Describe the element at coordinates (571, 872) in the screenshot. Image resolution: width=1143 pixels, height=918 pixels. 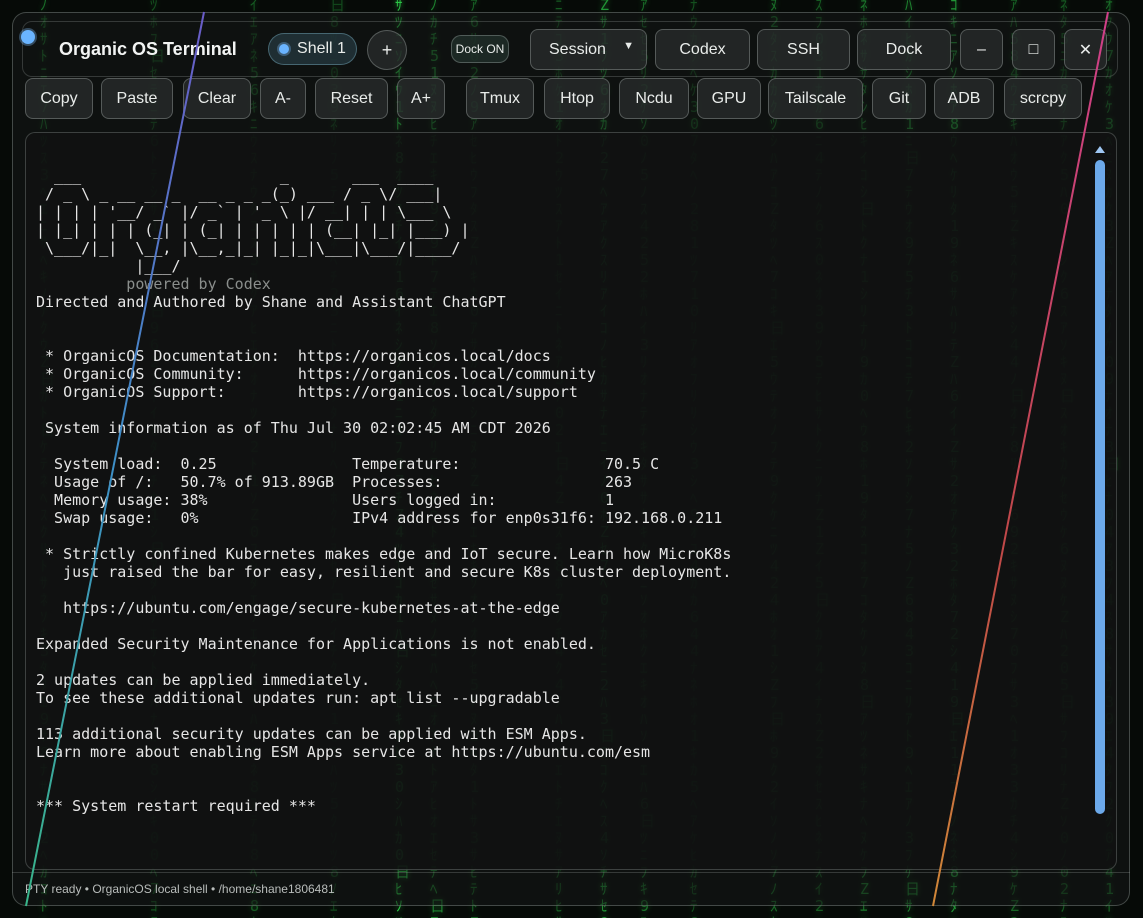
I see `status-divider` at that location.